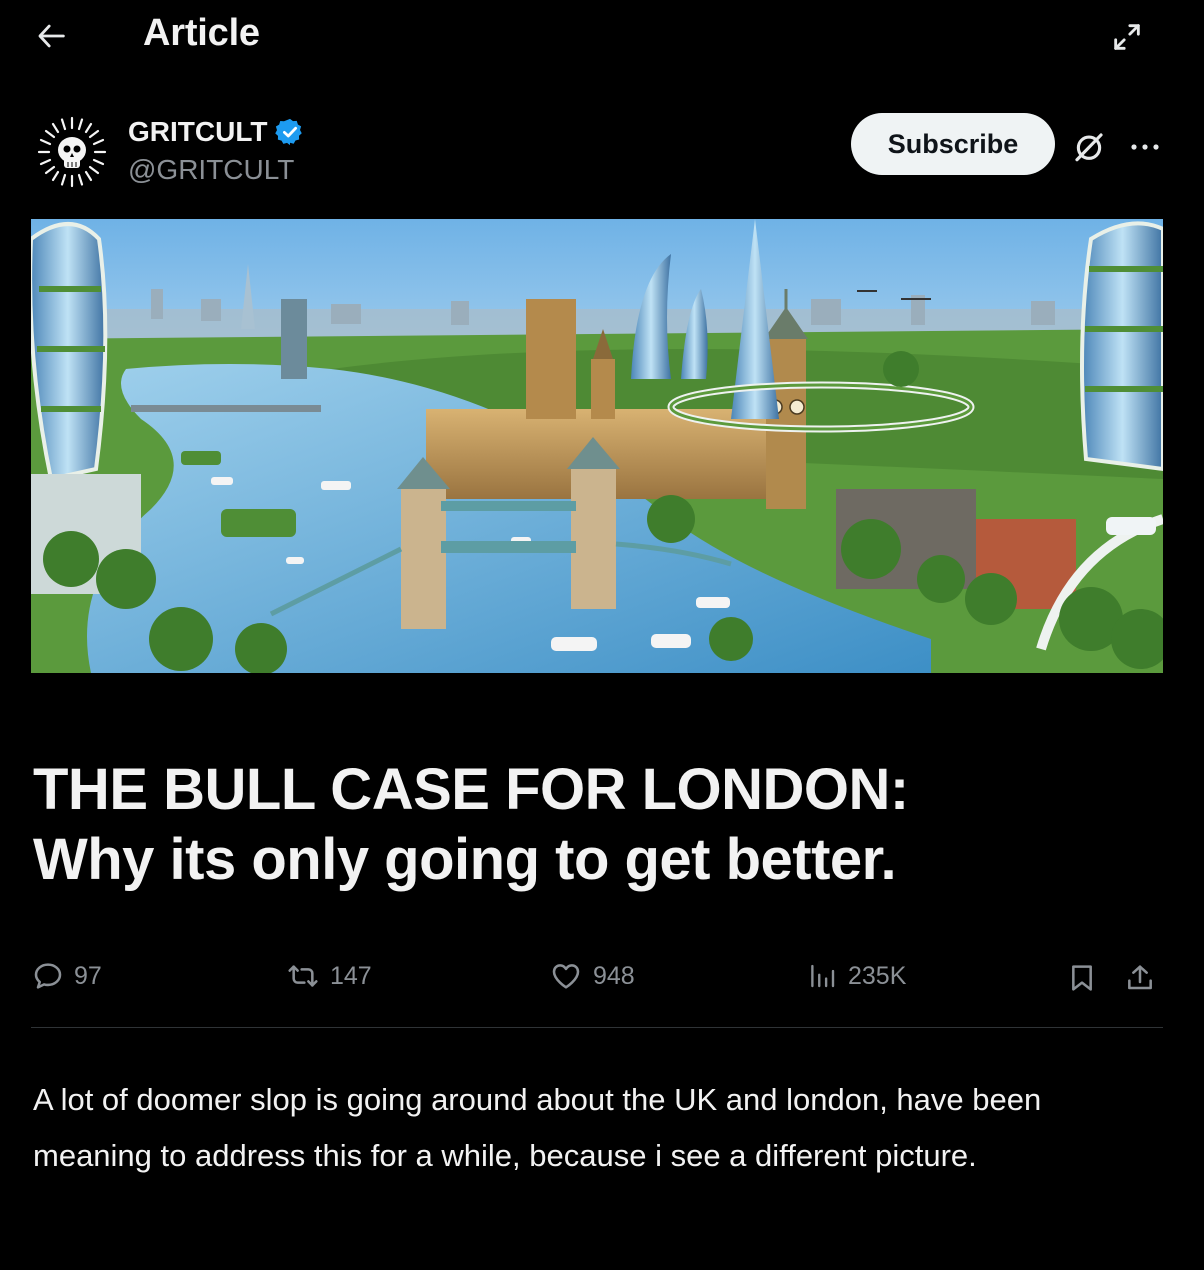  I want to click on author-handle: @GRITCULT, so click(211, 170).